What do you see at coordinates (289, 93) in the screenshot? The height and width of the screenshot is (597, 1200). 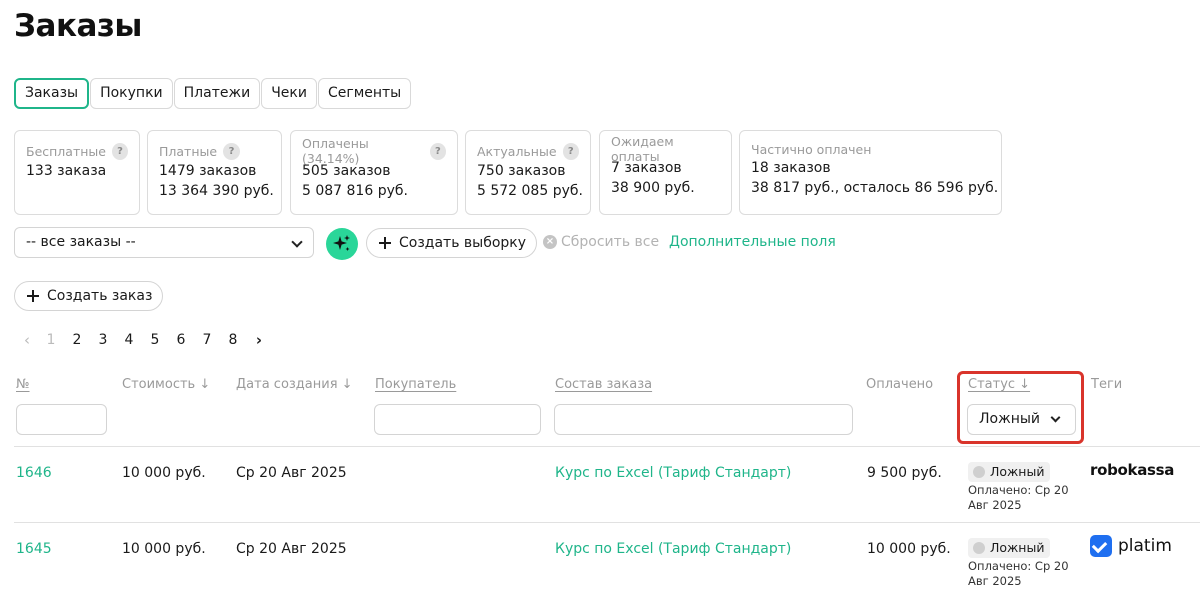 I see `tab-receipts: Чеки` at bounding box center [289, 93].